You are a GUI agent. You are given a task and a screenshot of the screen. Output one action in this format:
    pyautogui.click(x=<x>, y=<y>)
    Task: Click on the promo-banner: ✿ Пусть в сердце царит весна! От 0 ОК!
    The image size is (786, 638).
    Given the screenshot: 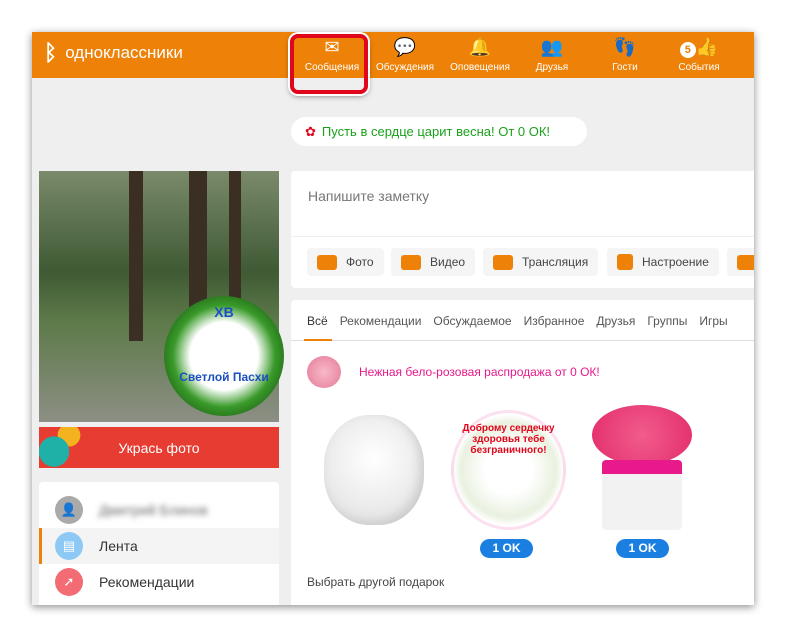 What is the action you would take?
    pyautogui.click(x=439, y=131)
    